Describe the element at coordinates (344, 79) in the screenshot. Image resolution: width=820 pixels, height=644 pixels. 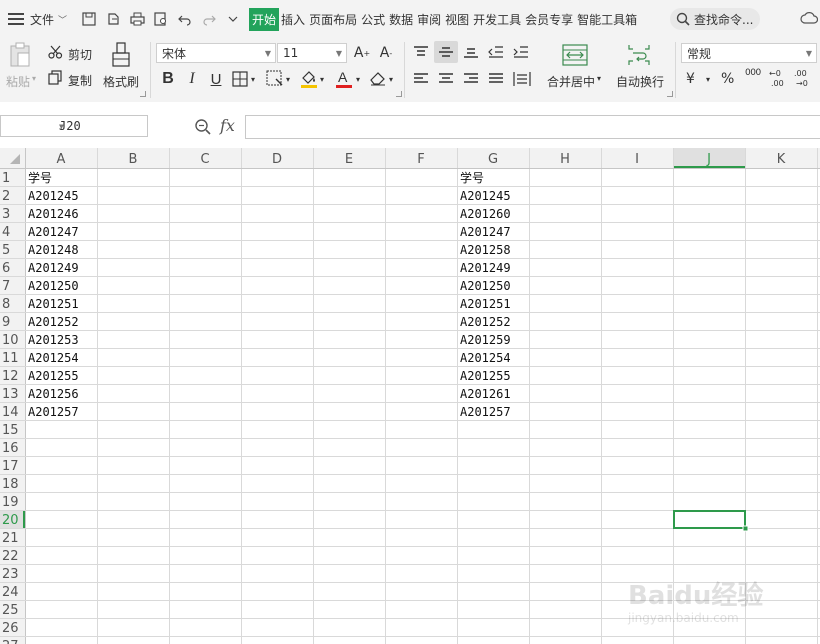
I see `font-color-icon: A` at that location.